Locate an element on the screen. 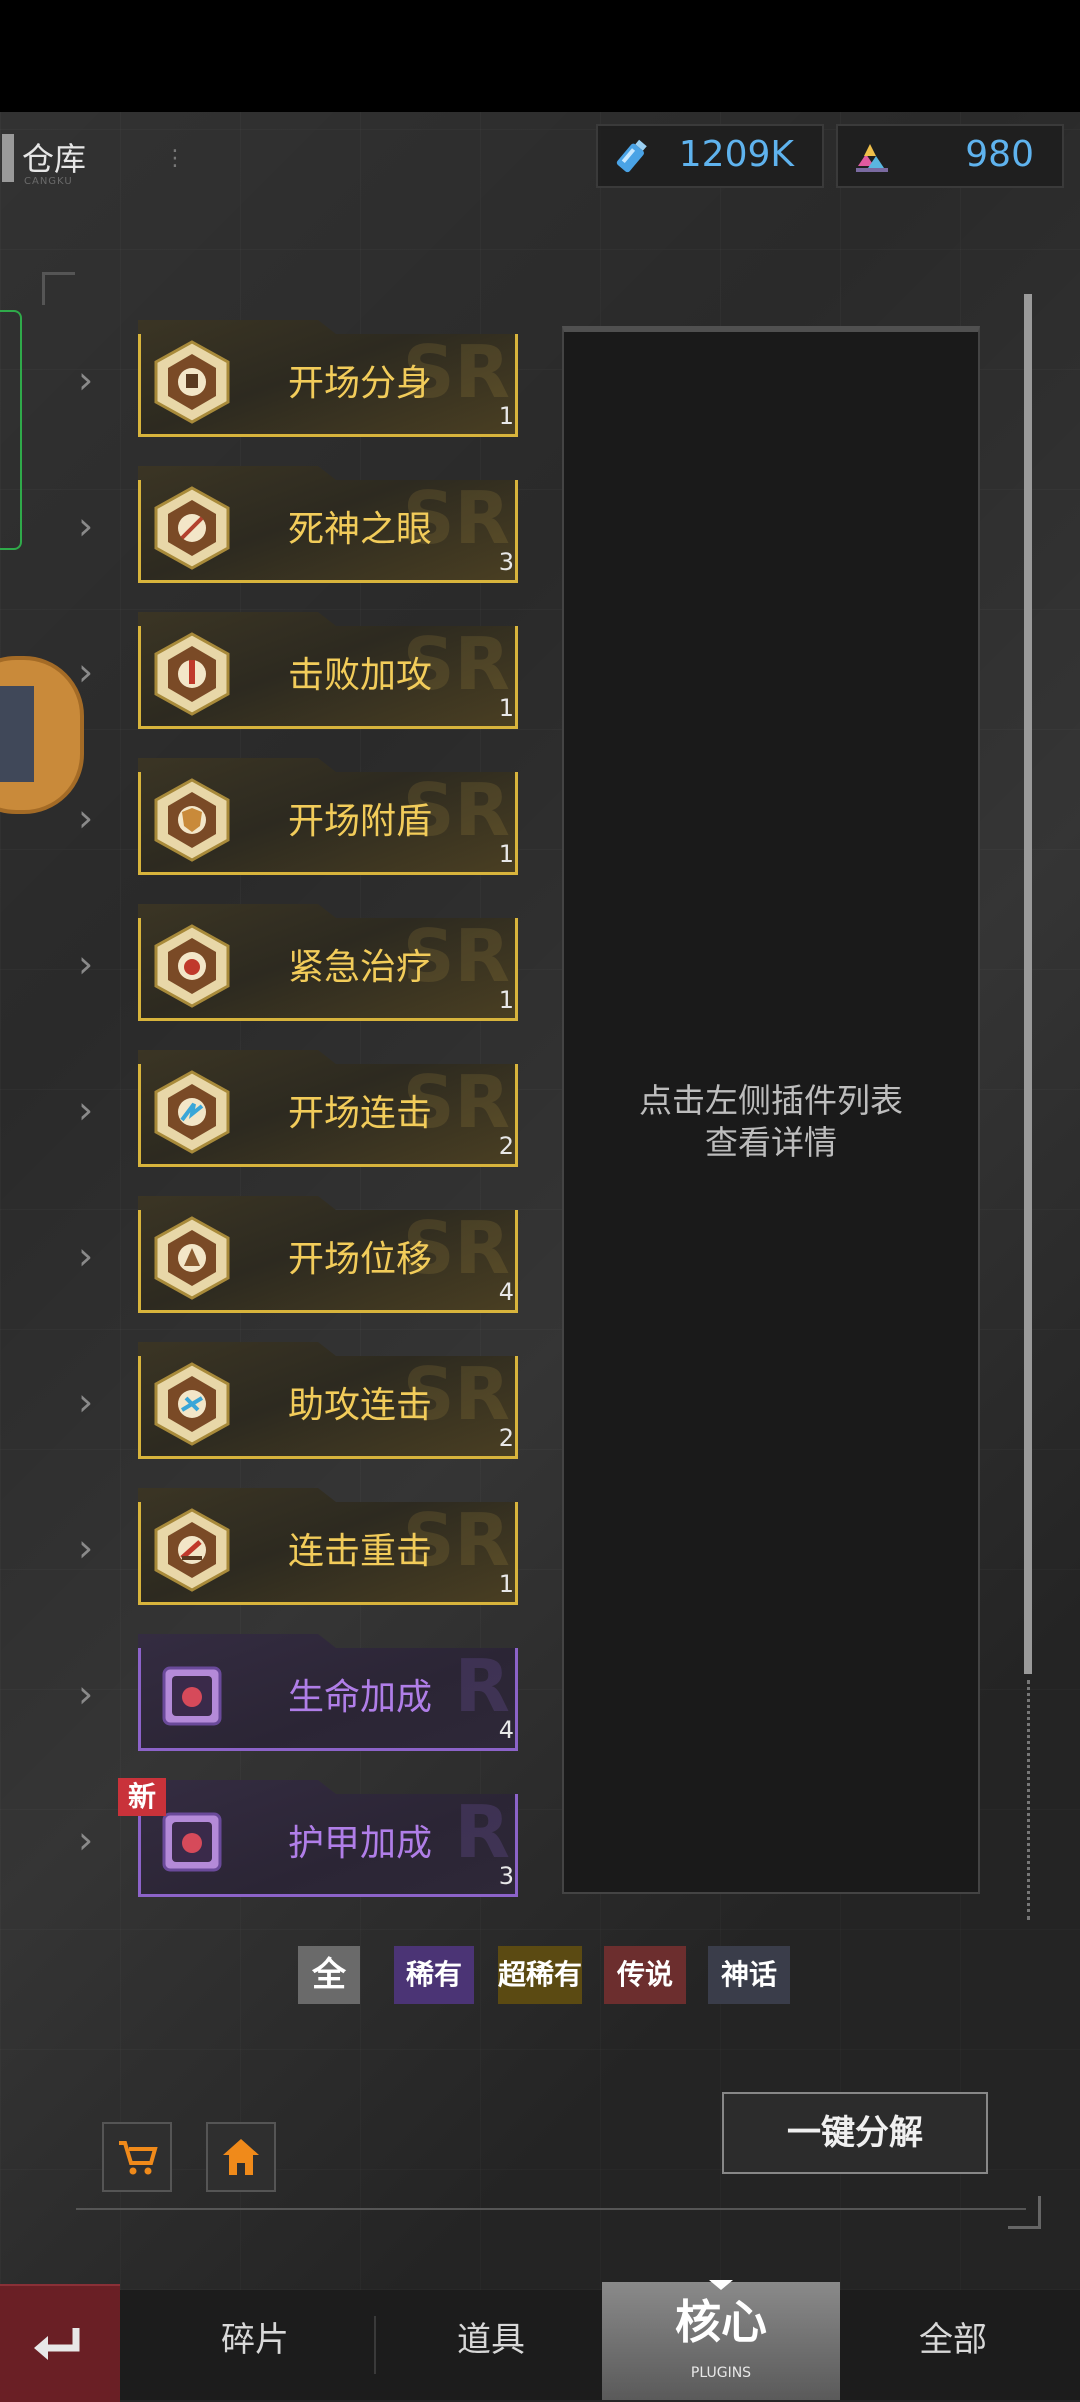 Image resolution: width=1080 pixels, height=2402 pixels. plugin-name: 护甲加成 is located at coordinates (359, 1843).